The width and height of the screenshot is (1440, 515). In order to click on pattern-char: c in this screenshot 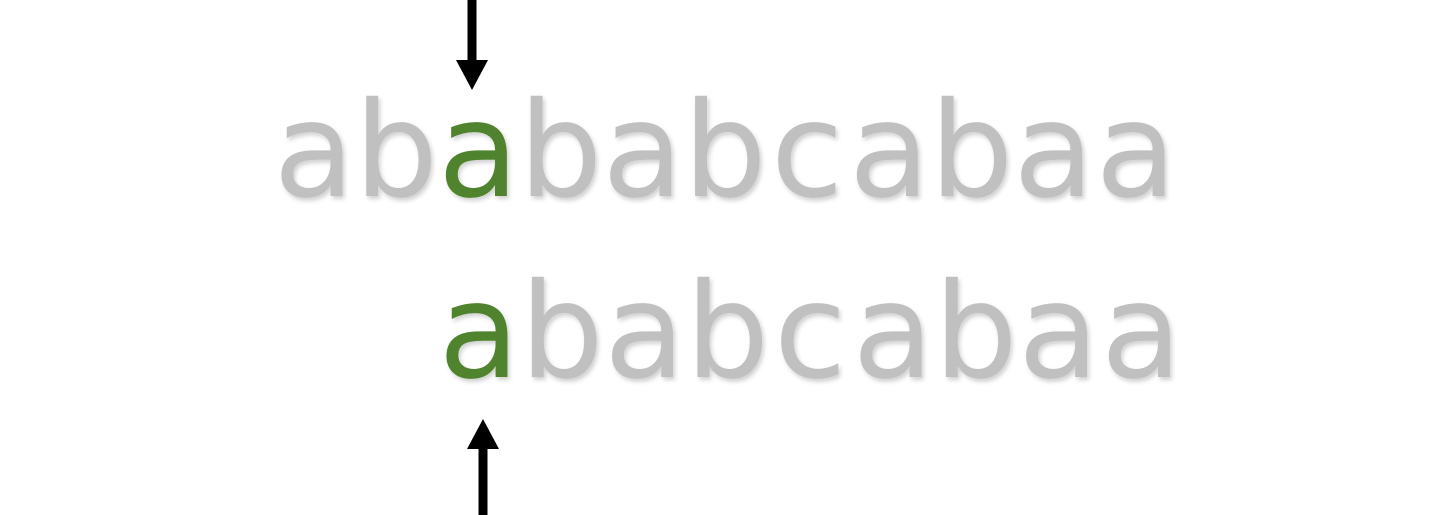, I will do `click(810, 332)`.